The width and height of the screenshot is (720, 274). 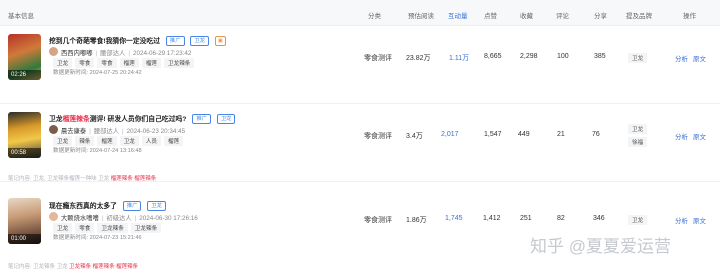 I want to click on collects-value: 251, so click(x=526, y=218).